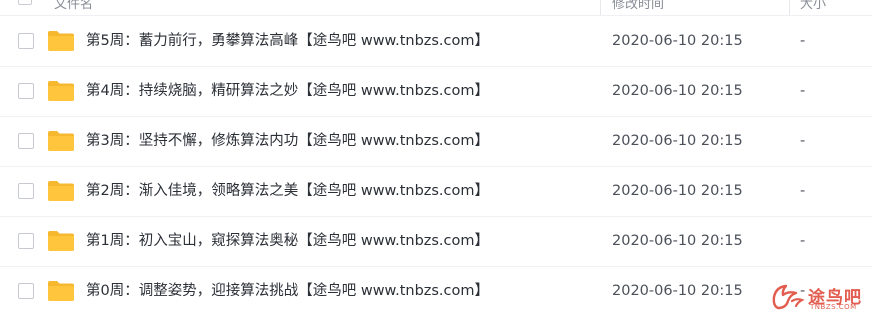 The image size is (872, 316). Describe the element at coordinates (287, 91) in the screenshot. I see `file-name: 第4周：持续烧脑，精研算法之妙【途鸟吧 www.tnbzs.com】` at that location.